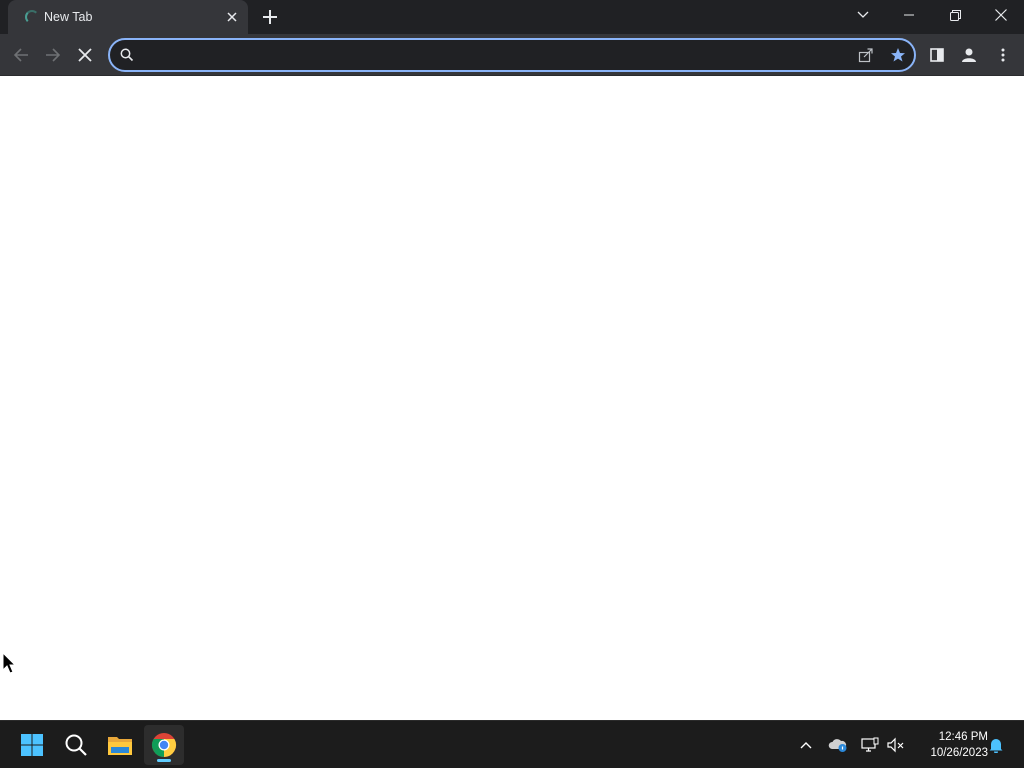 The height and width of the screenshot is (768, 1024). I want to click on forward-button, so click(53, 55).